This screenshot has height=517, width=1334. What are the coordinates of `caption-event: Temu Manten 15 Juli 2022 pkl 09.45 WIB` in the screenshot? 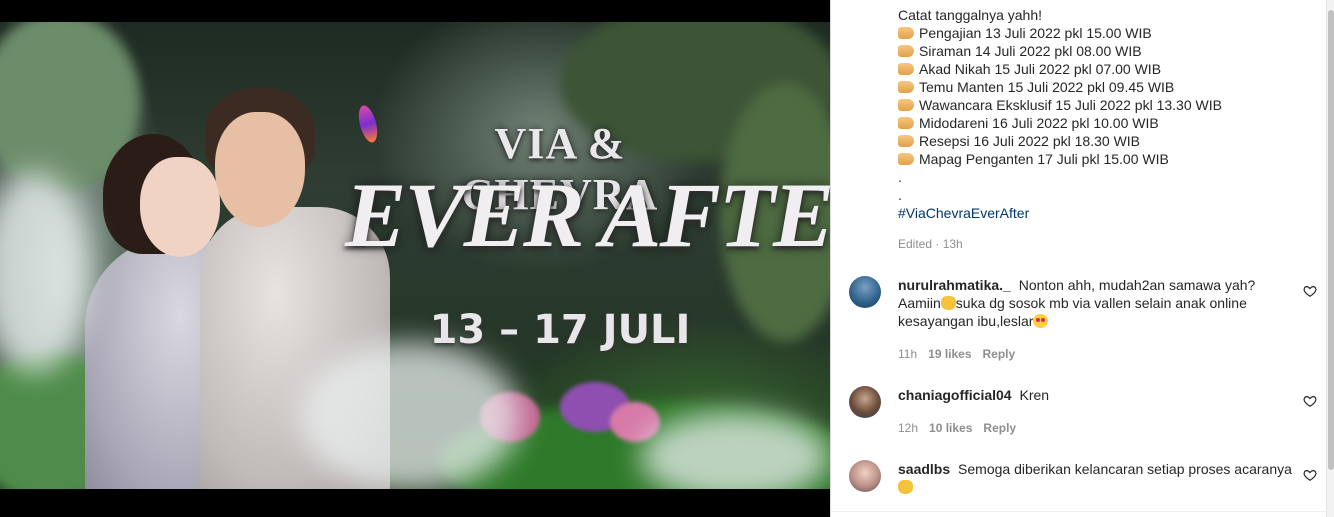 It's located at (1103, 87).